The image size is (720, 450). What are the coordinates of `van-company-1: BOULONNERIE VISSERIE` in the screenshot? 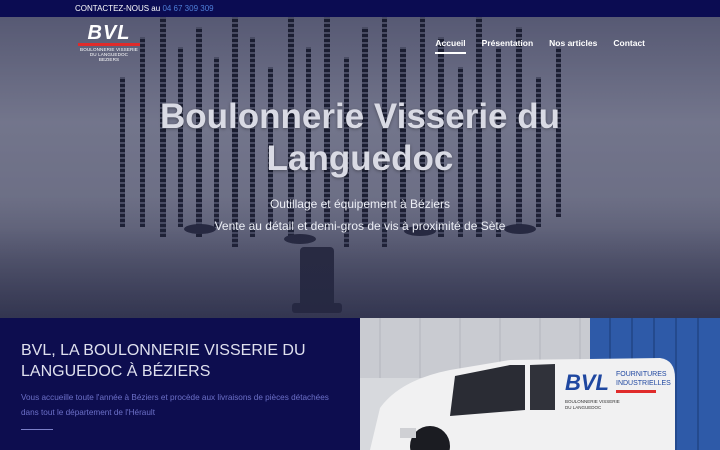 It's located at (592, 401).